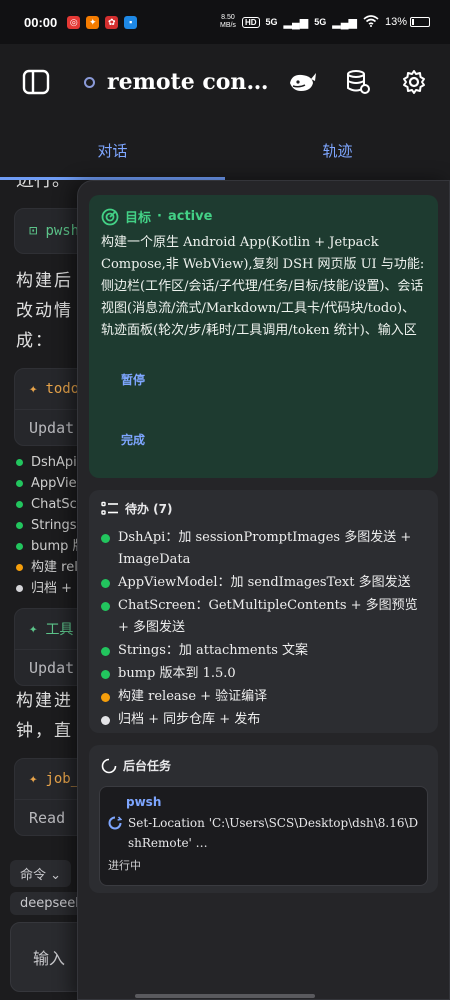 The image size is (450, 1000). I want to click on task-status: 进行中, so click(124, 865).